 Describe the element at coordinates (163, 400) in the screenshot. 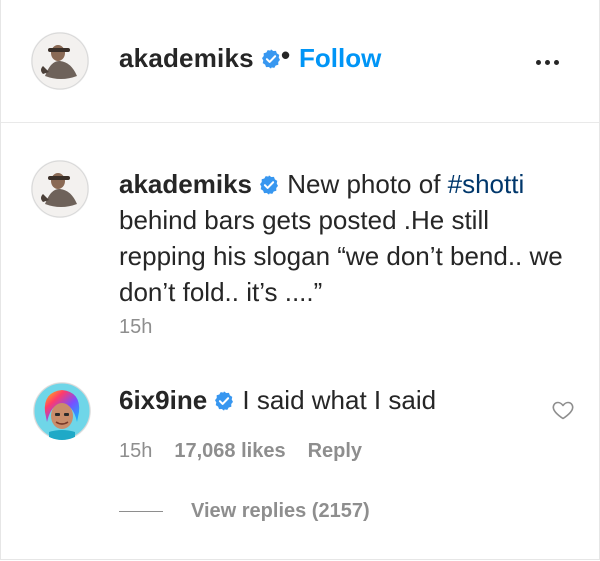

I see `comment-username: 6ix9ine` at that location.